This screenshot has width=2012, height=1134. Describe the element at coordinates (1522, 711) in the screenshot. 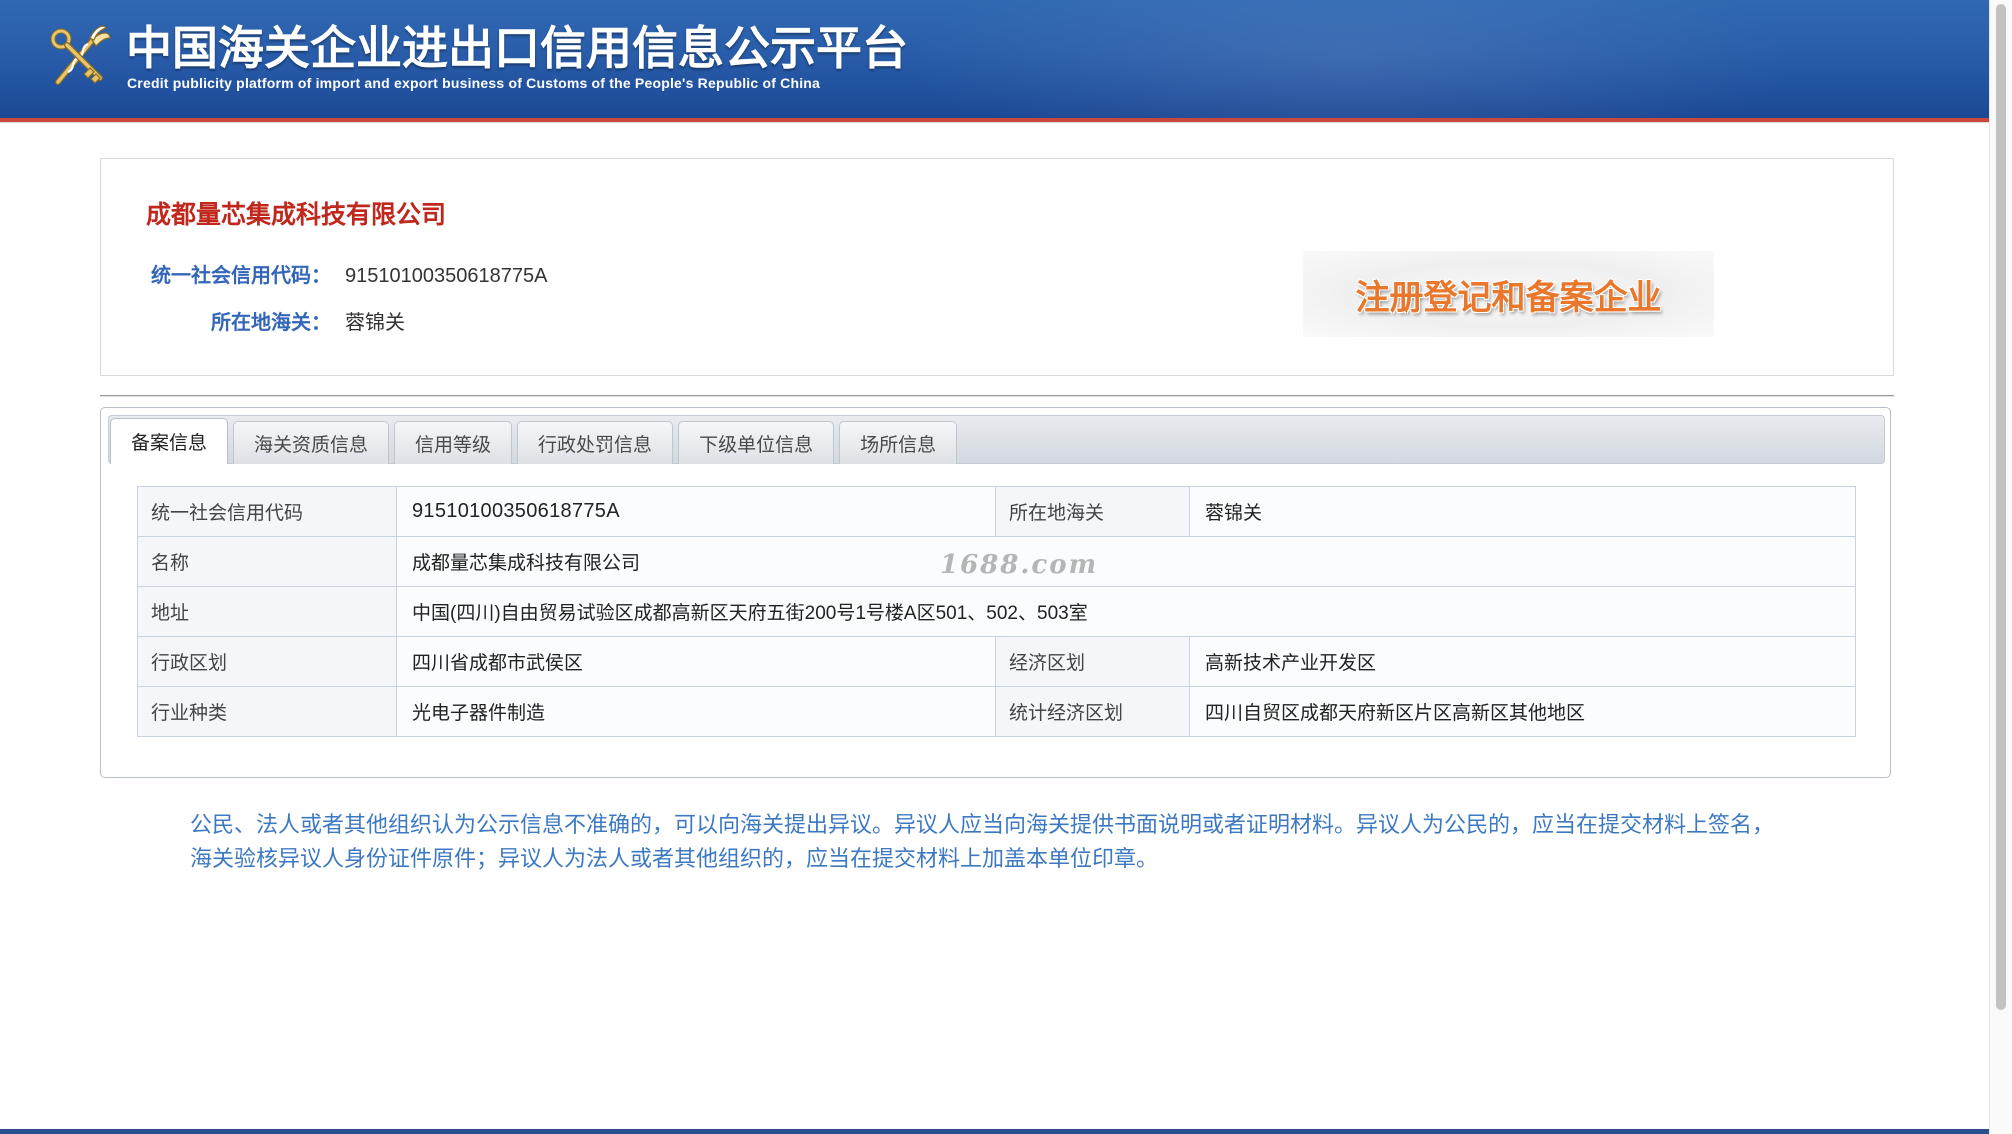

I see `table-value-statistical-zone: 四川自贸区成都天府新区片区高新区其他地区` at that location.